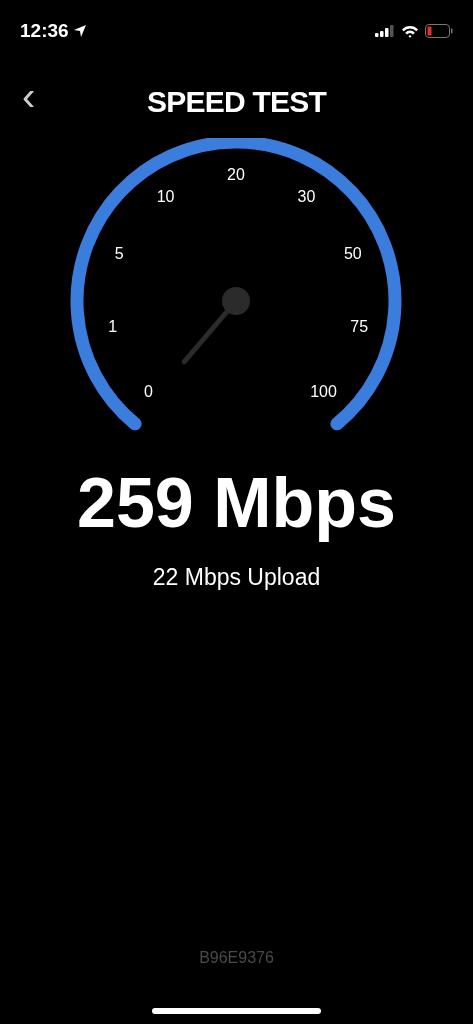 This screenshot has height=1024, width=473. Describe the element at coordinates (385, 31) in the screenshot. I see `signal-icon` at that location.